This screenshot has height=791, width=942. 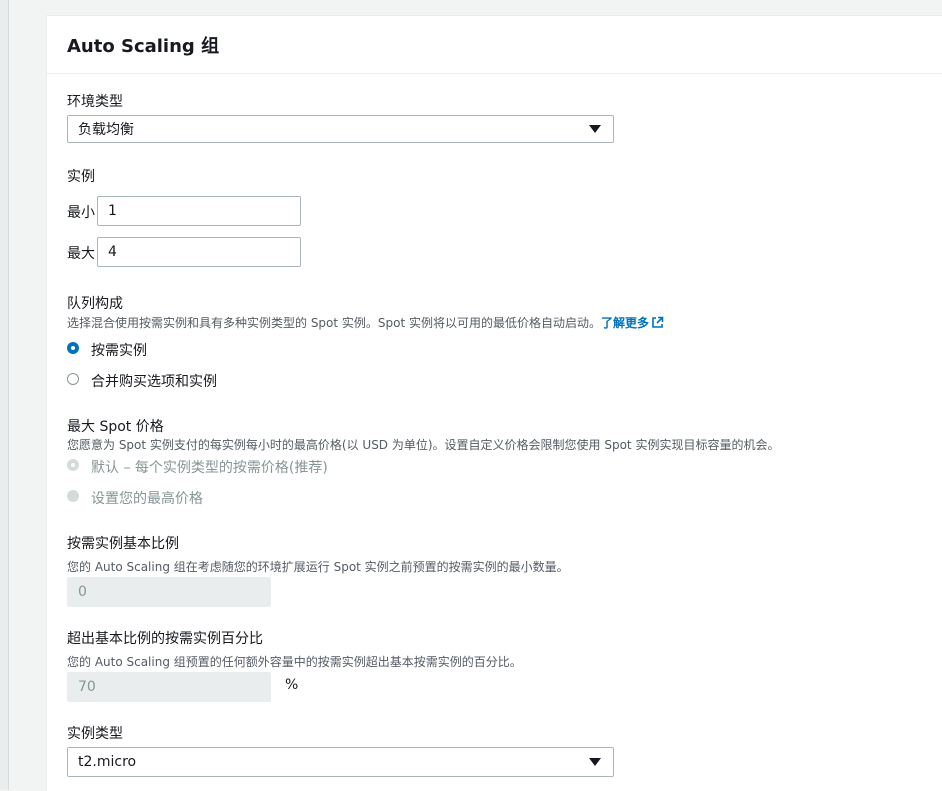 What do you see at coordinates (112, 252) in the screenshot?
I see `max-instances-value: 4` at bounding box center [112, 252].